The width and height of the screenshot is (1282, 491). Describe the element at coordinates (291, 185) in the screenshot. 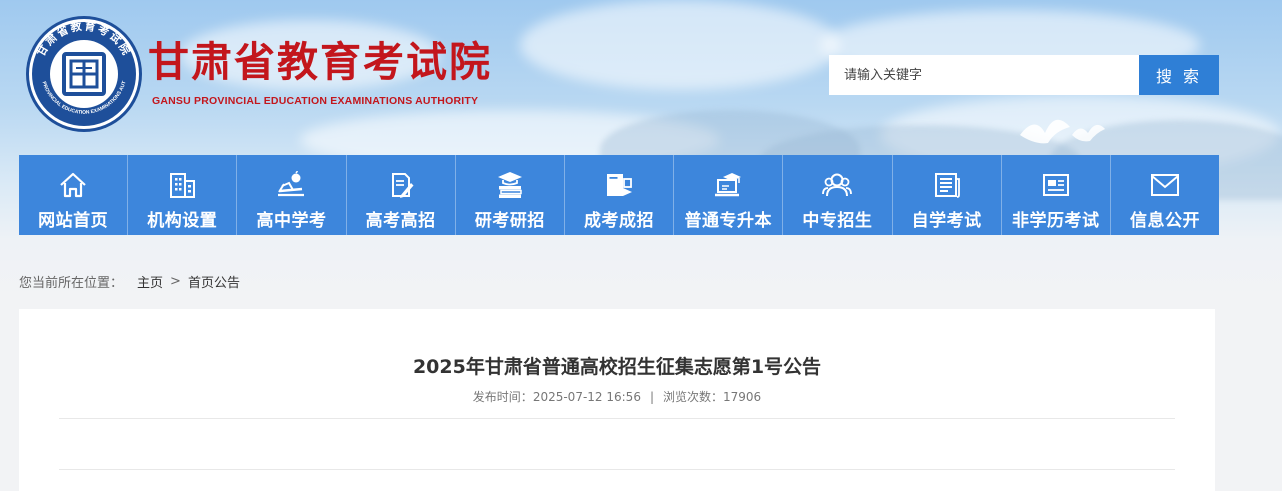

I see `books-apple-icon` at that location.